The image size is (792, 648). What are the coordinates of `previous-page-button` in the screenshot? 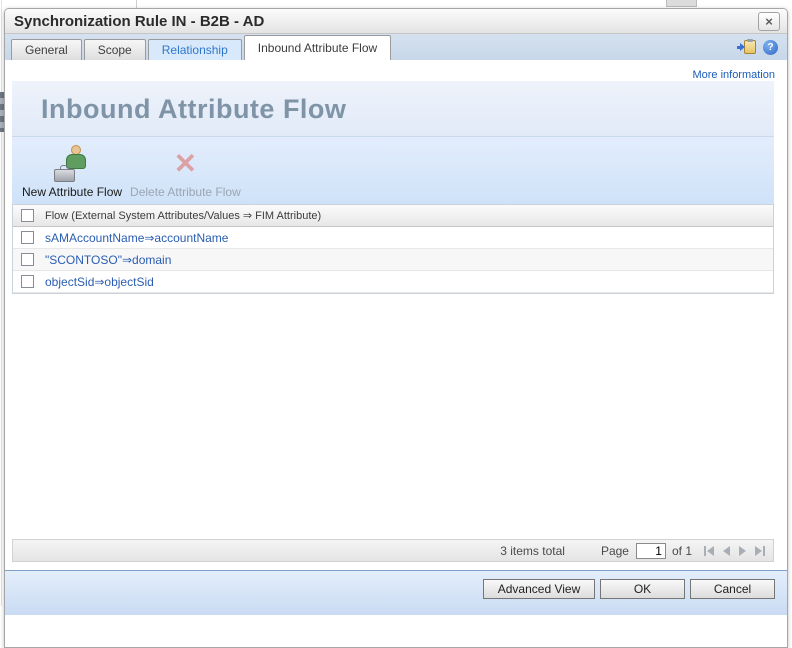 It's located at (726, 551).